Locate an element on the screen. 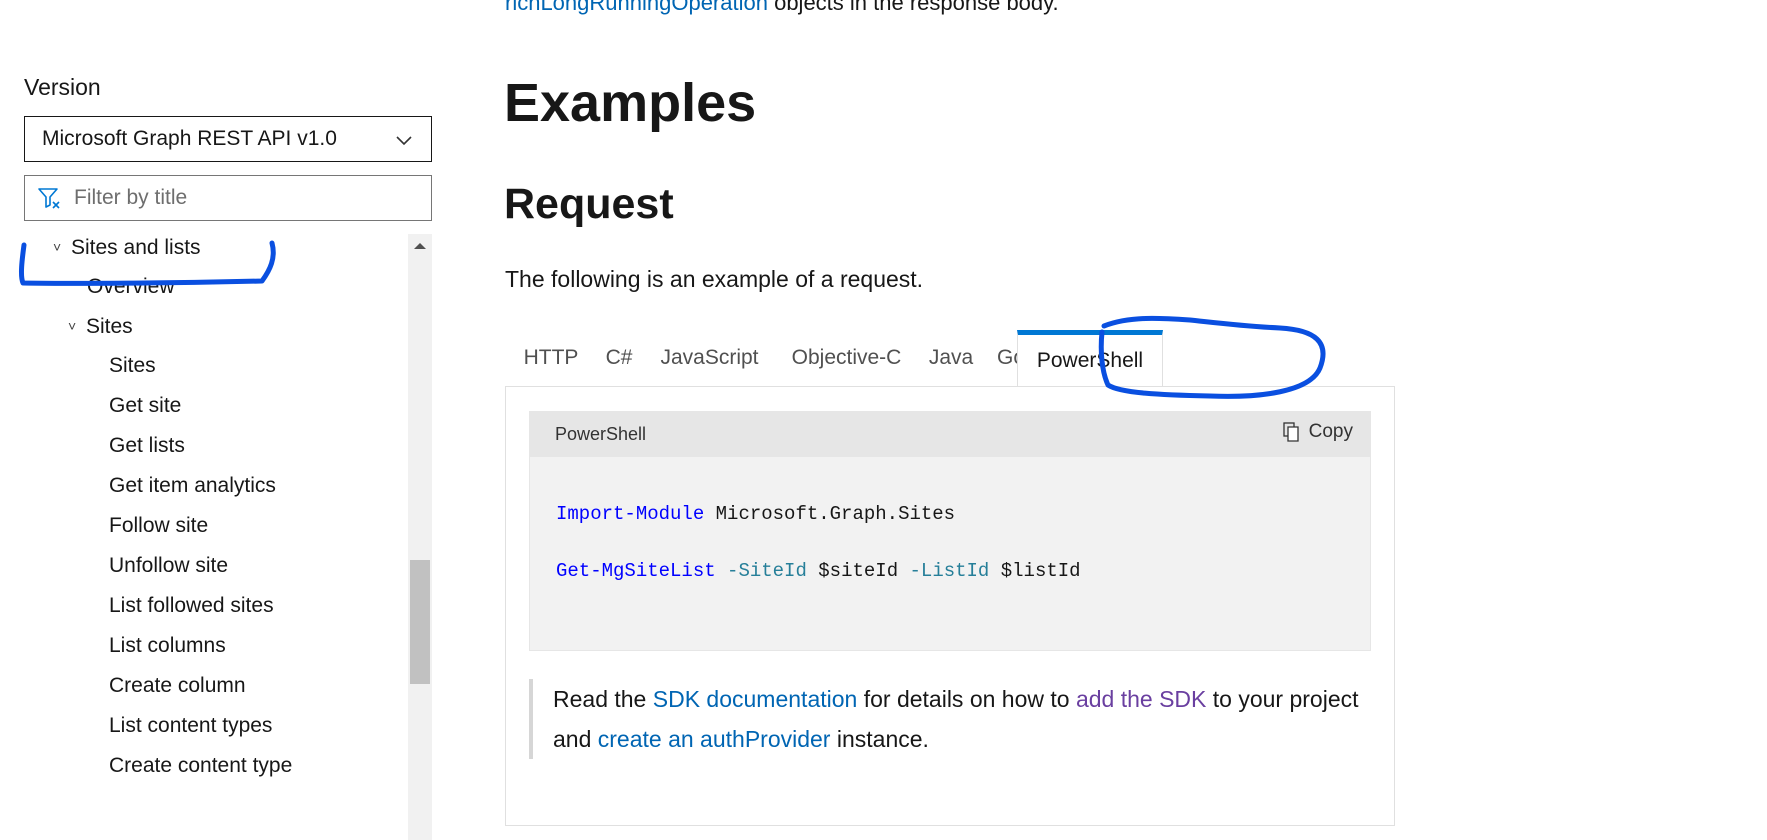  version-select: Microsoft Graph REST API v1.0 is located at coordinates (228, 139).